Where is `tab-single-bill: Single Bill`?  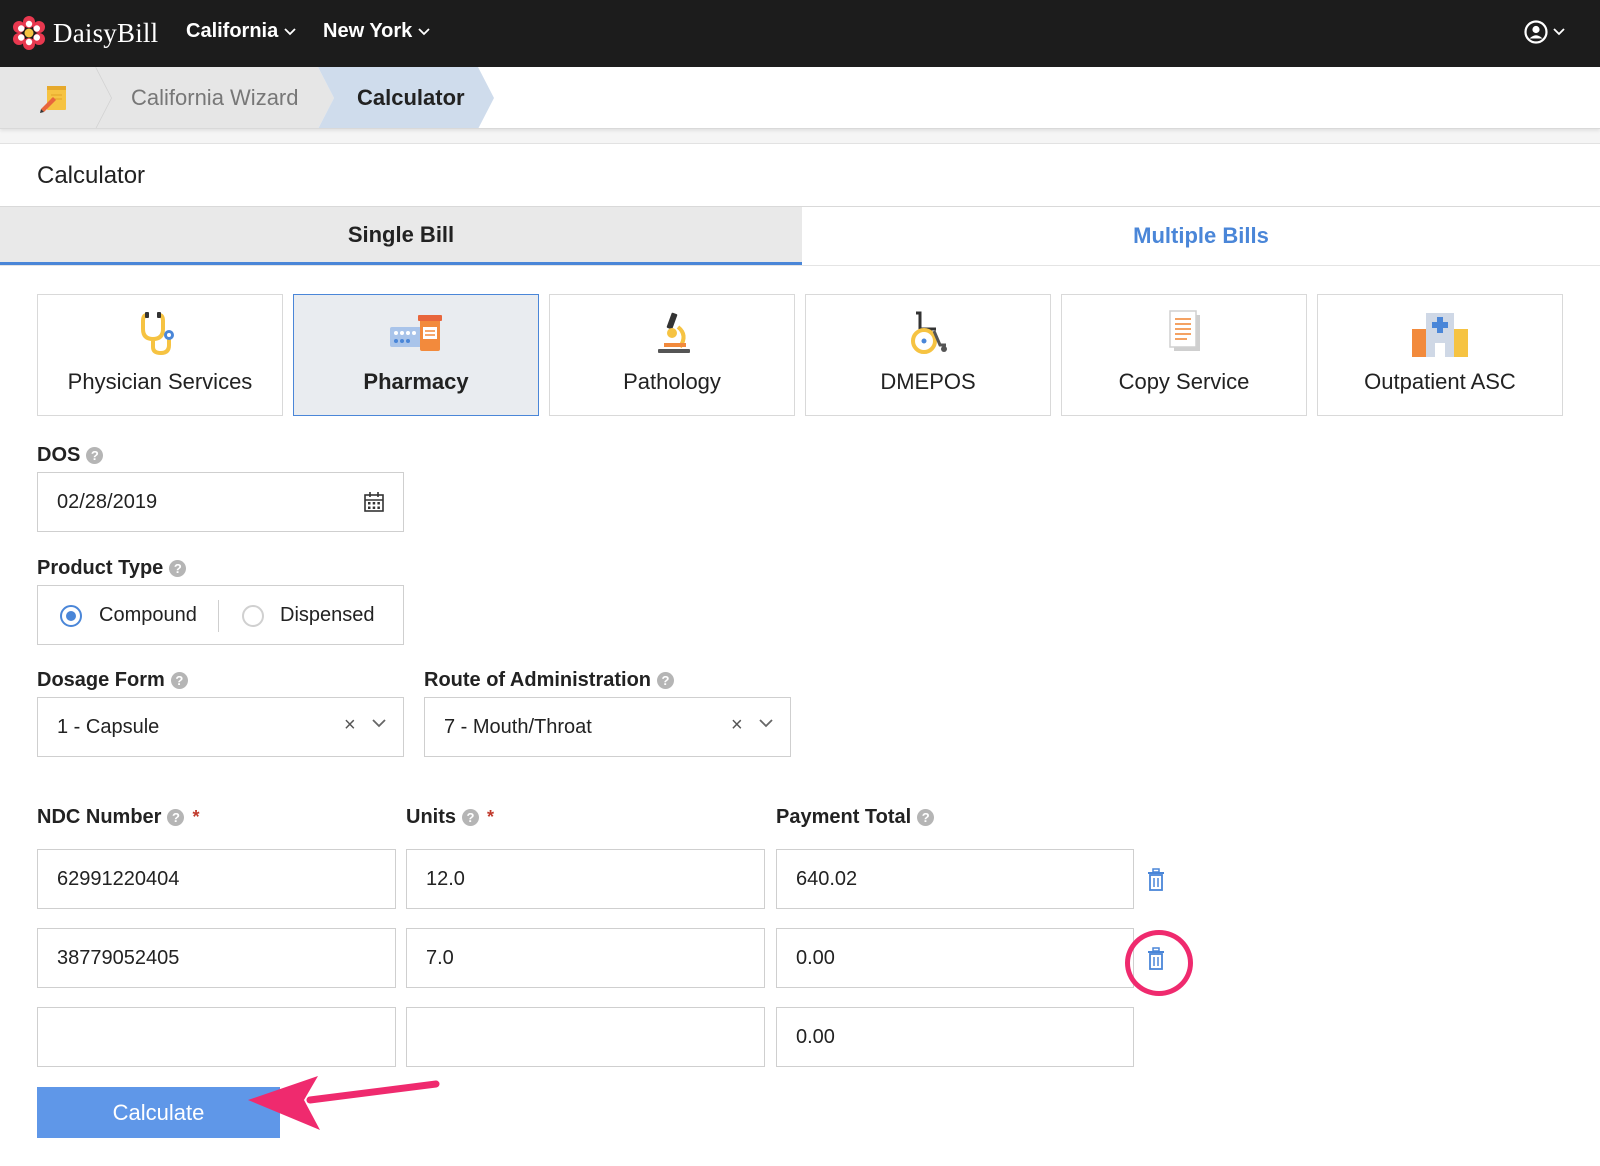
tab-single-bill: Single Bill is located at coordinates (401, 236).